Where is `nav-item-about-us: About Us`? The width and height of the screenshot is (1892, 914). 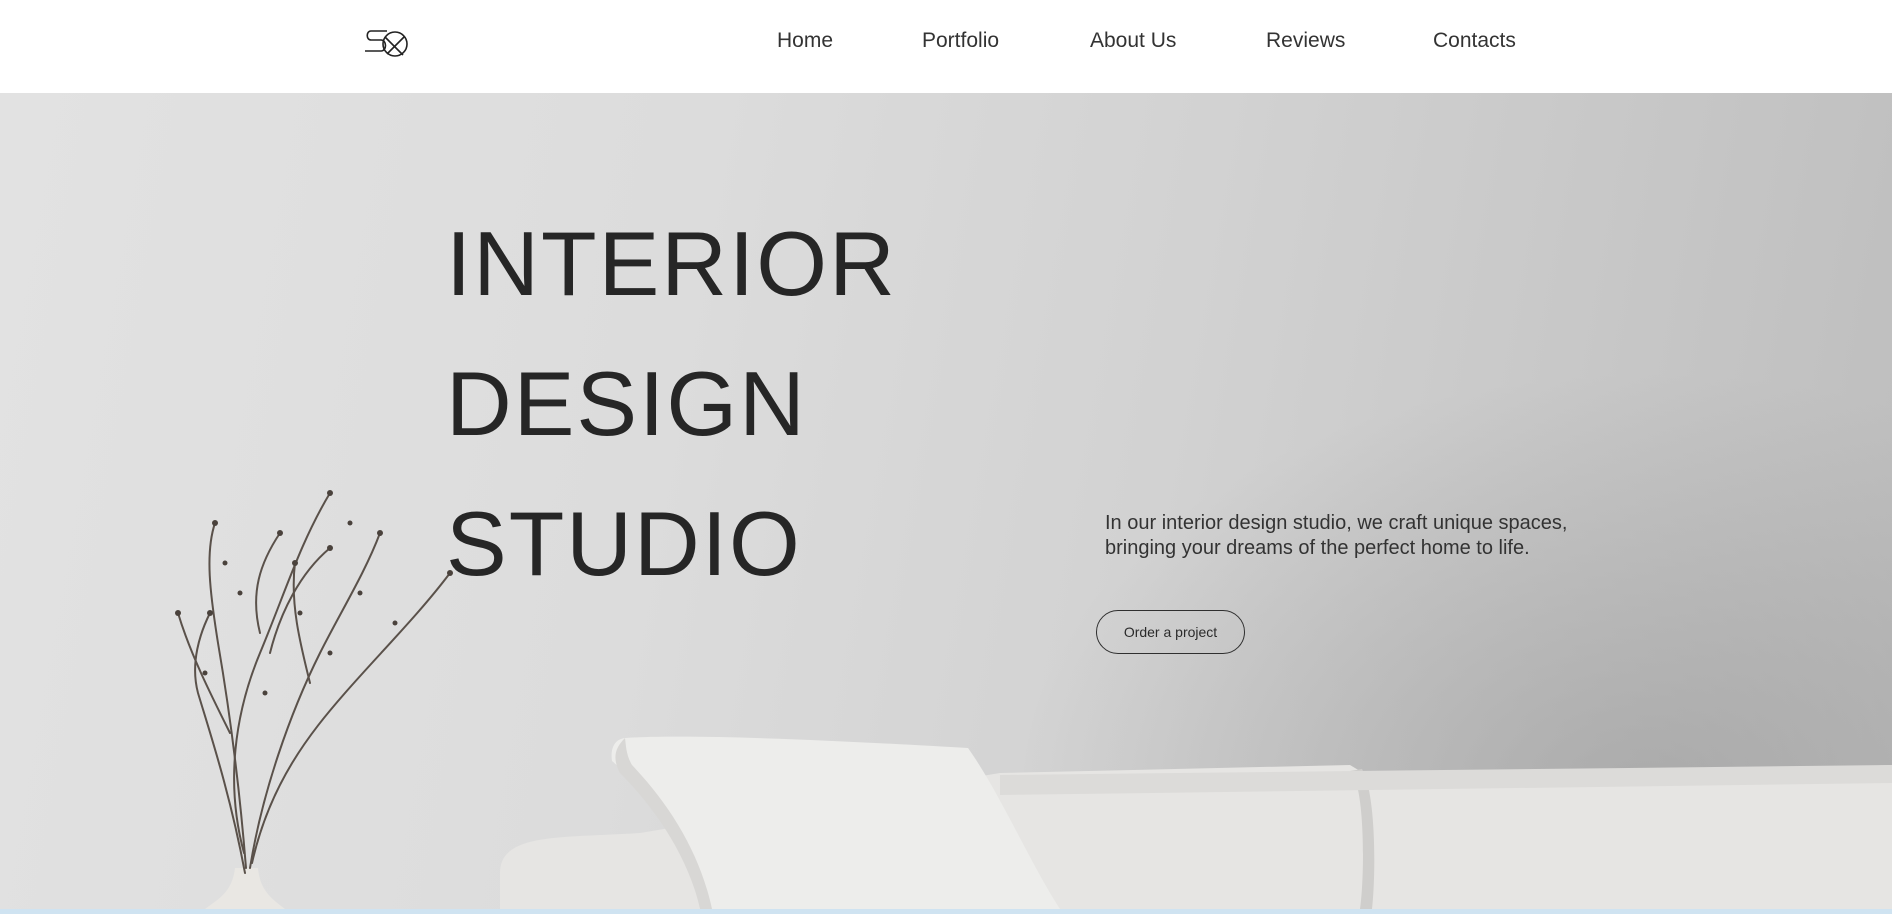 nav-item-about-us: About Us is located at coordinates (1133, 41).